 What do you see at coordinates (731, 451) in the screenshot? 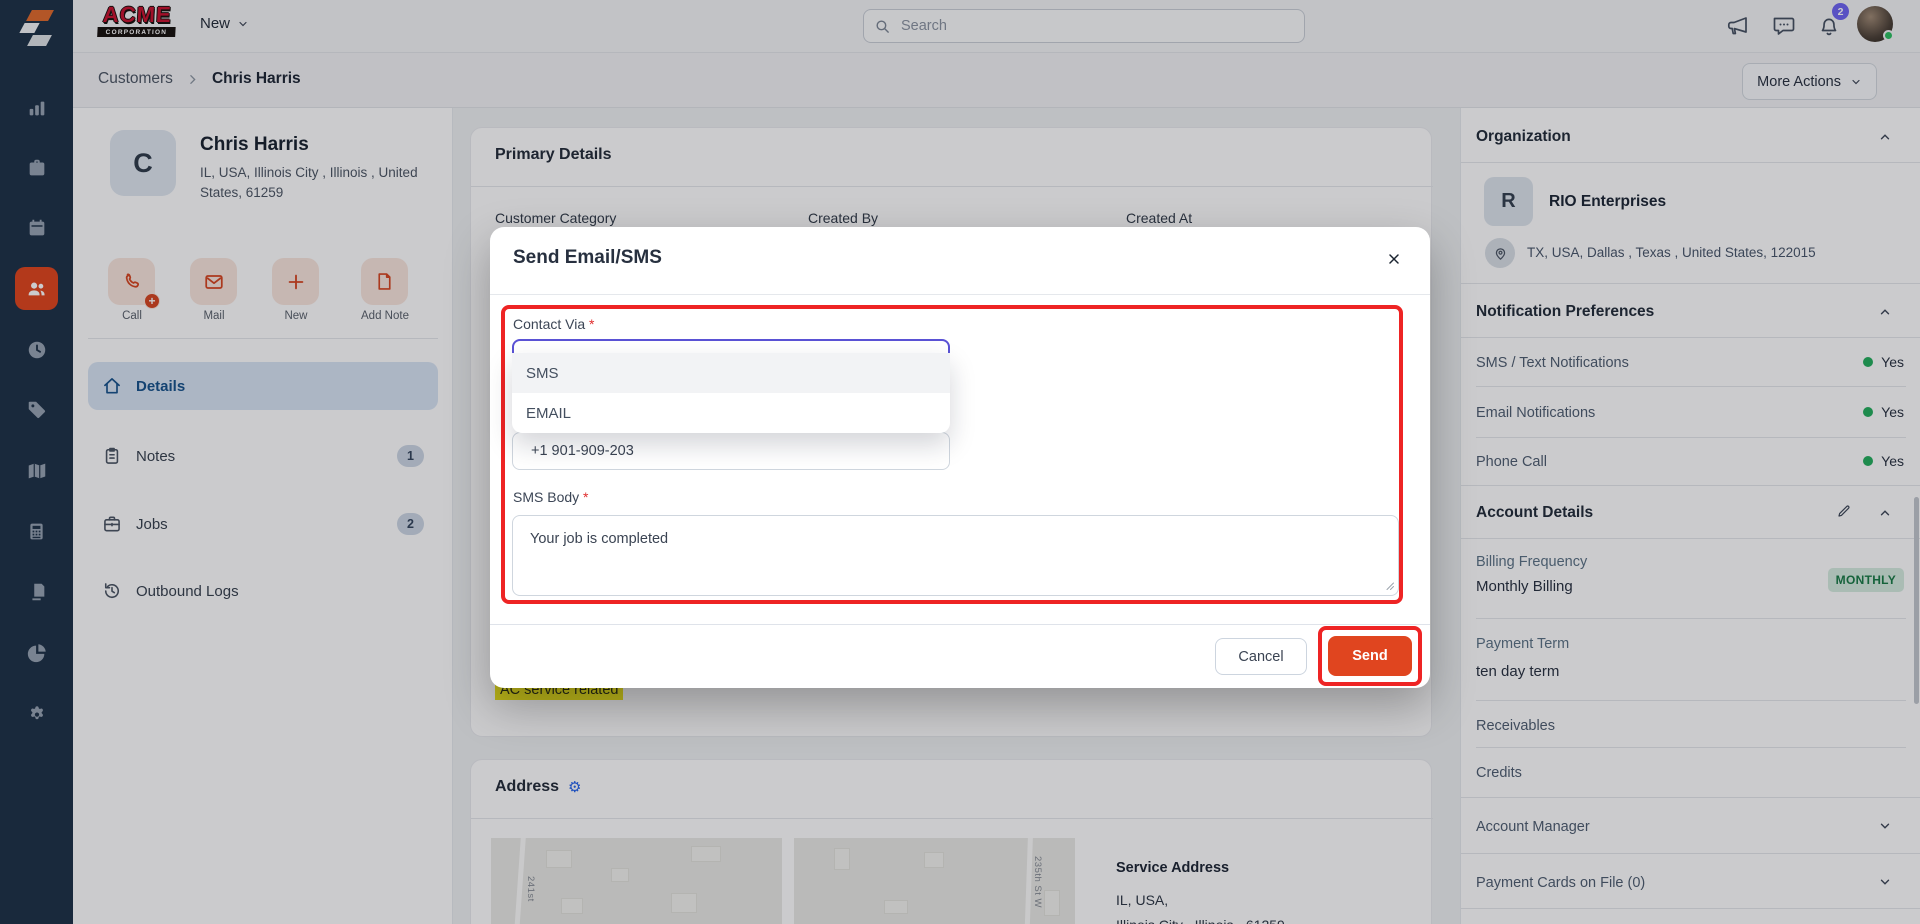
I see `phone-number-input` at bounding box center [731, 451].